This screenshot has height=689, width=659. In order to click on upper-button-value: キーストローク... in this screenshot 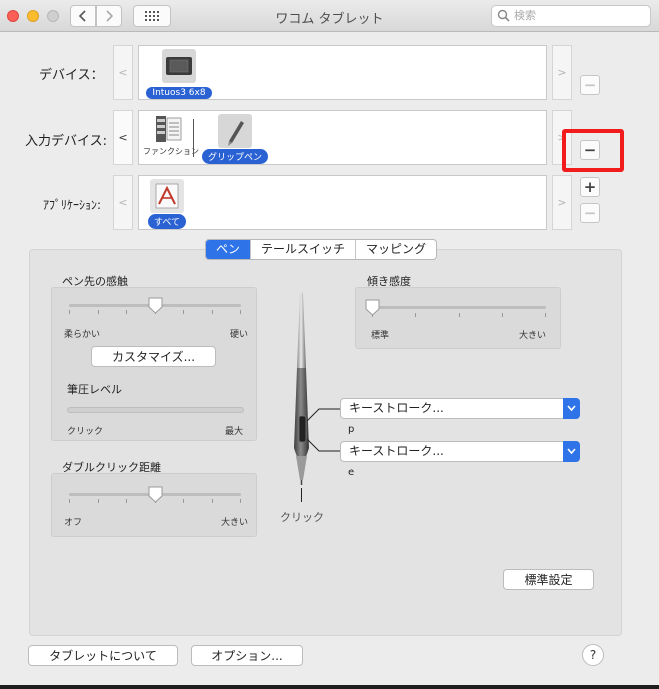, I will do `click(396, 408)`.